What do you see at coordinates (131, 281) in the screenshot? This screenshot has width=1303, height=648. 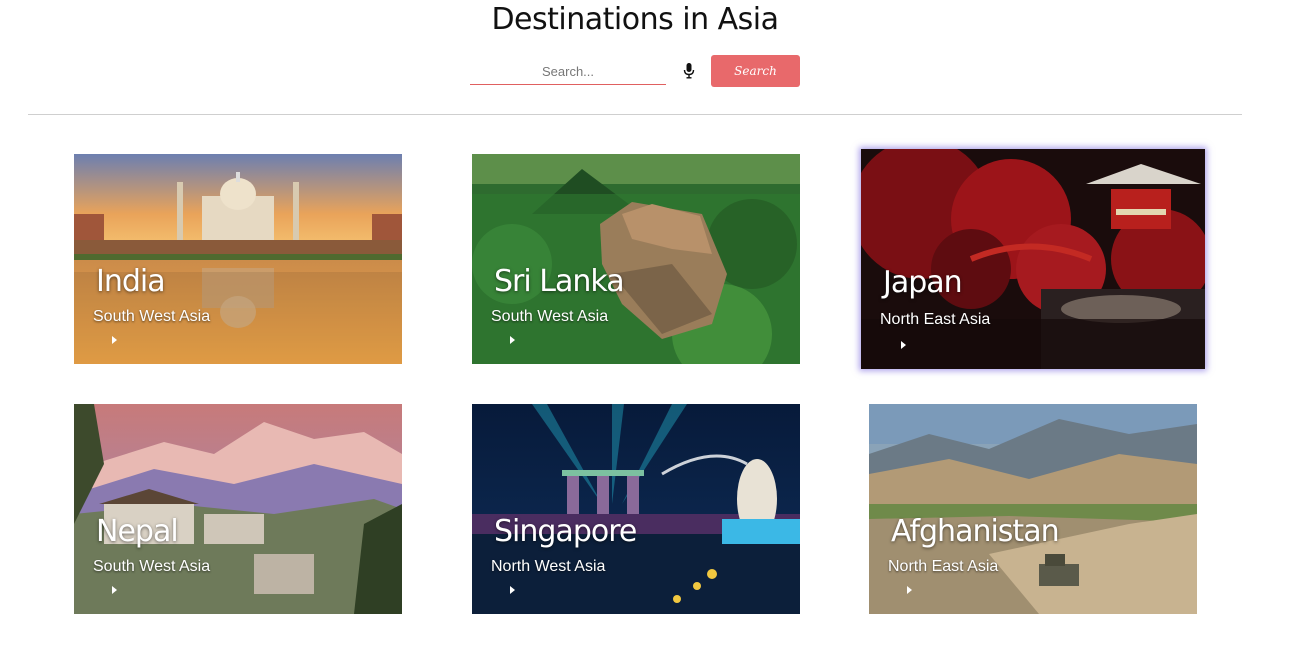 I see `card-title: India` at bounding box center [131, 281].